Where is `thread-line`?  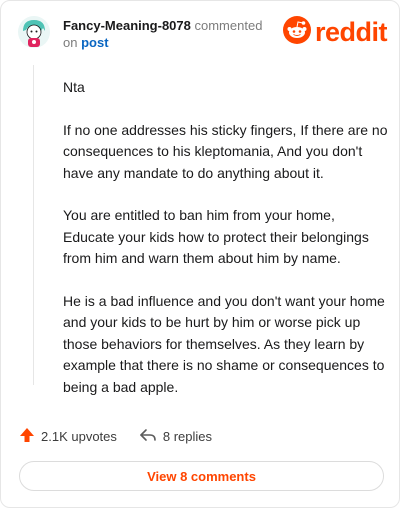
thread-line is located at coordinates (33, 225).